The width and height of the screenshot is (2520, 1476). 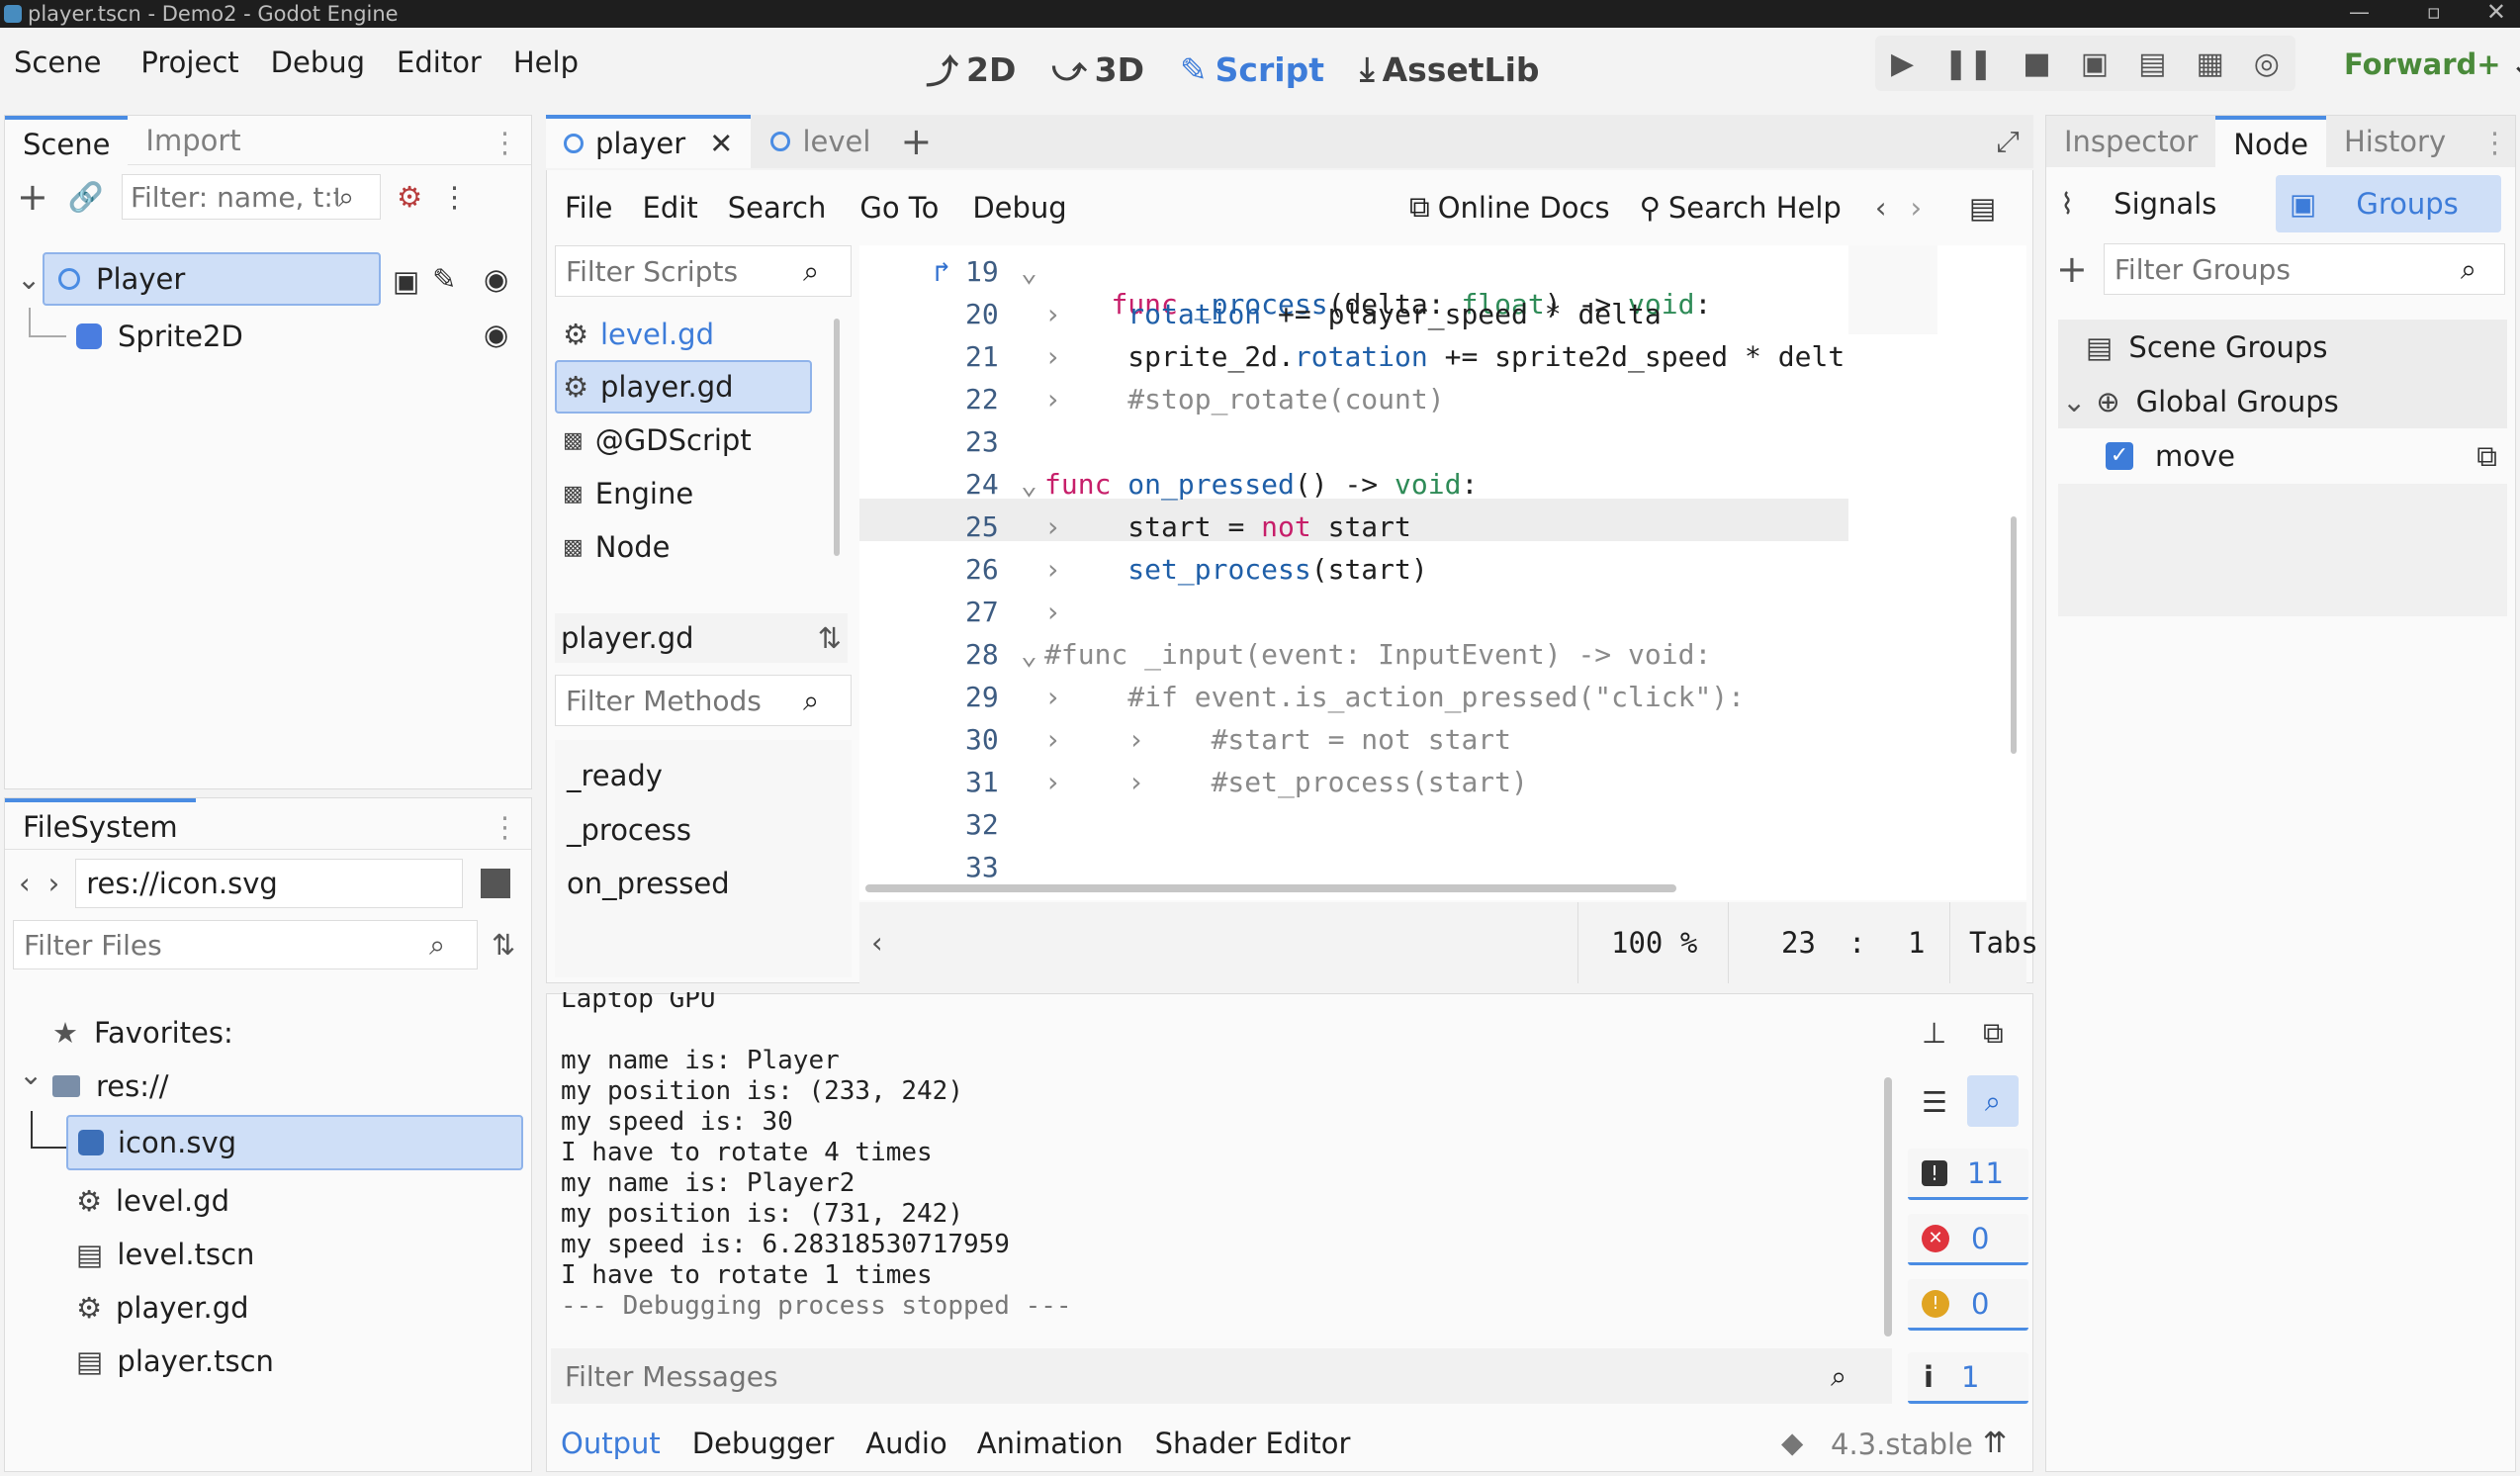 I want to click on history-back-icon: ‹, so click(x=1881, y=208).